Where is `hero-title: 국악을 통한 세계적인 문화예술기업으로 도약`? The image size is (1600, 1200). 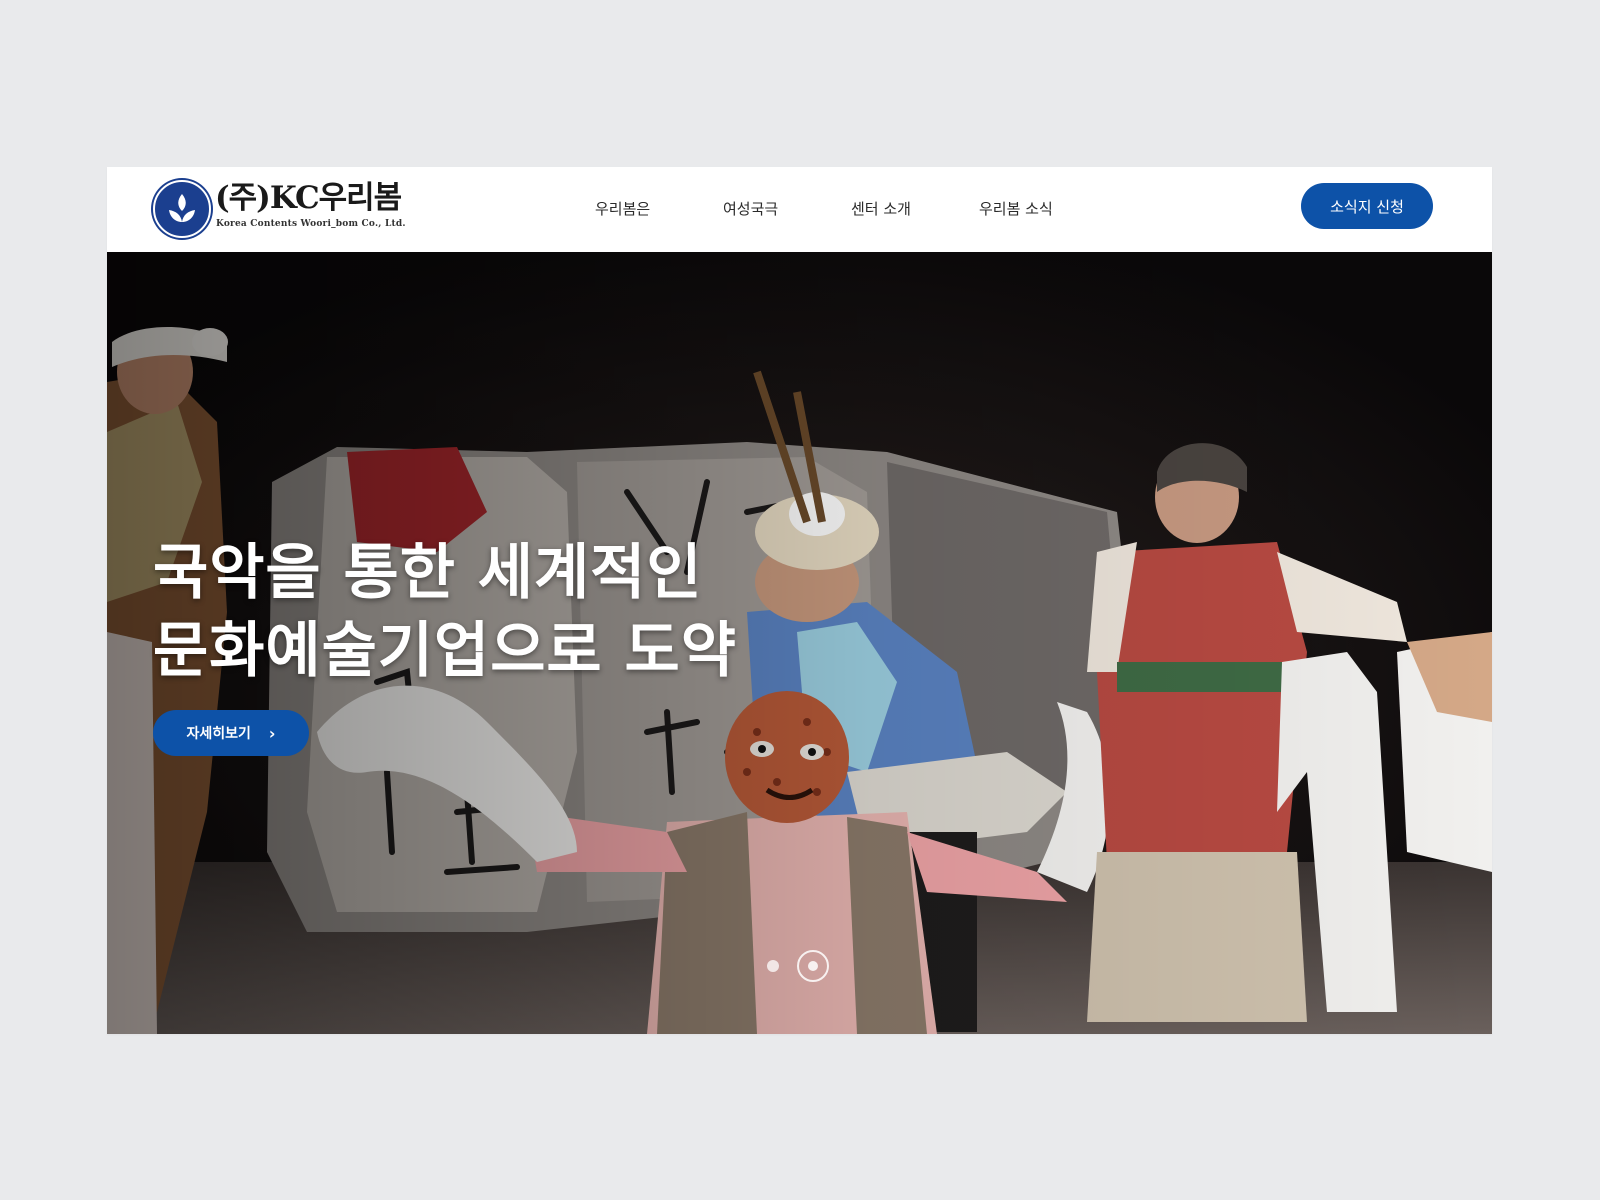 hero-title: 국악을 통한 세계적인 문화예술기업으로 도약 is located at coordinates (445, 612).